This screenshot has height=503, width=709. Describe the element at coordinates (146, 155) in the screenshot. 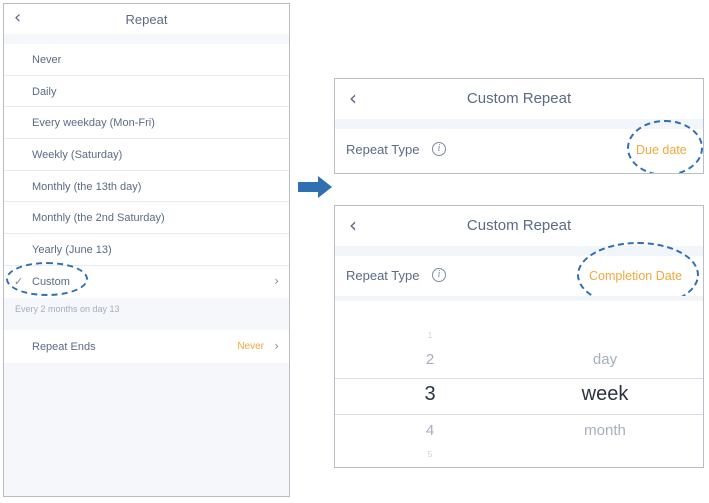

I see `option-weekly: Weekly (Saturday)` at that location.